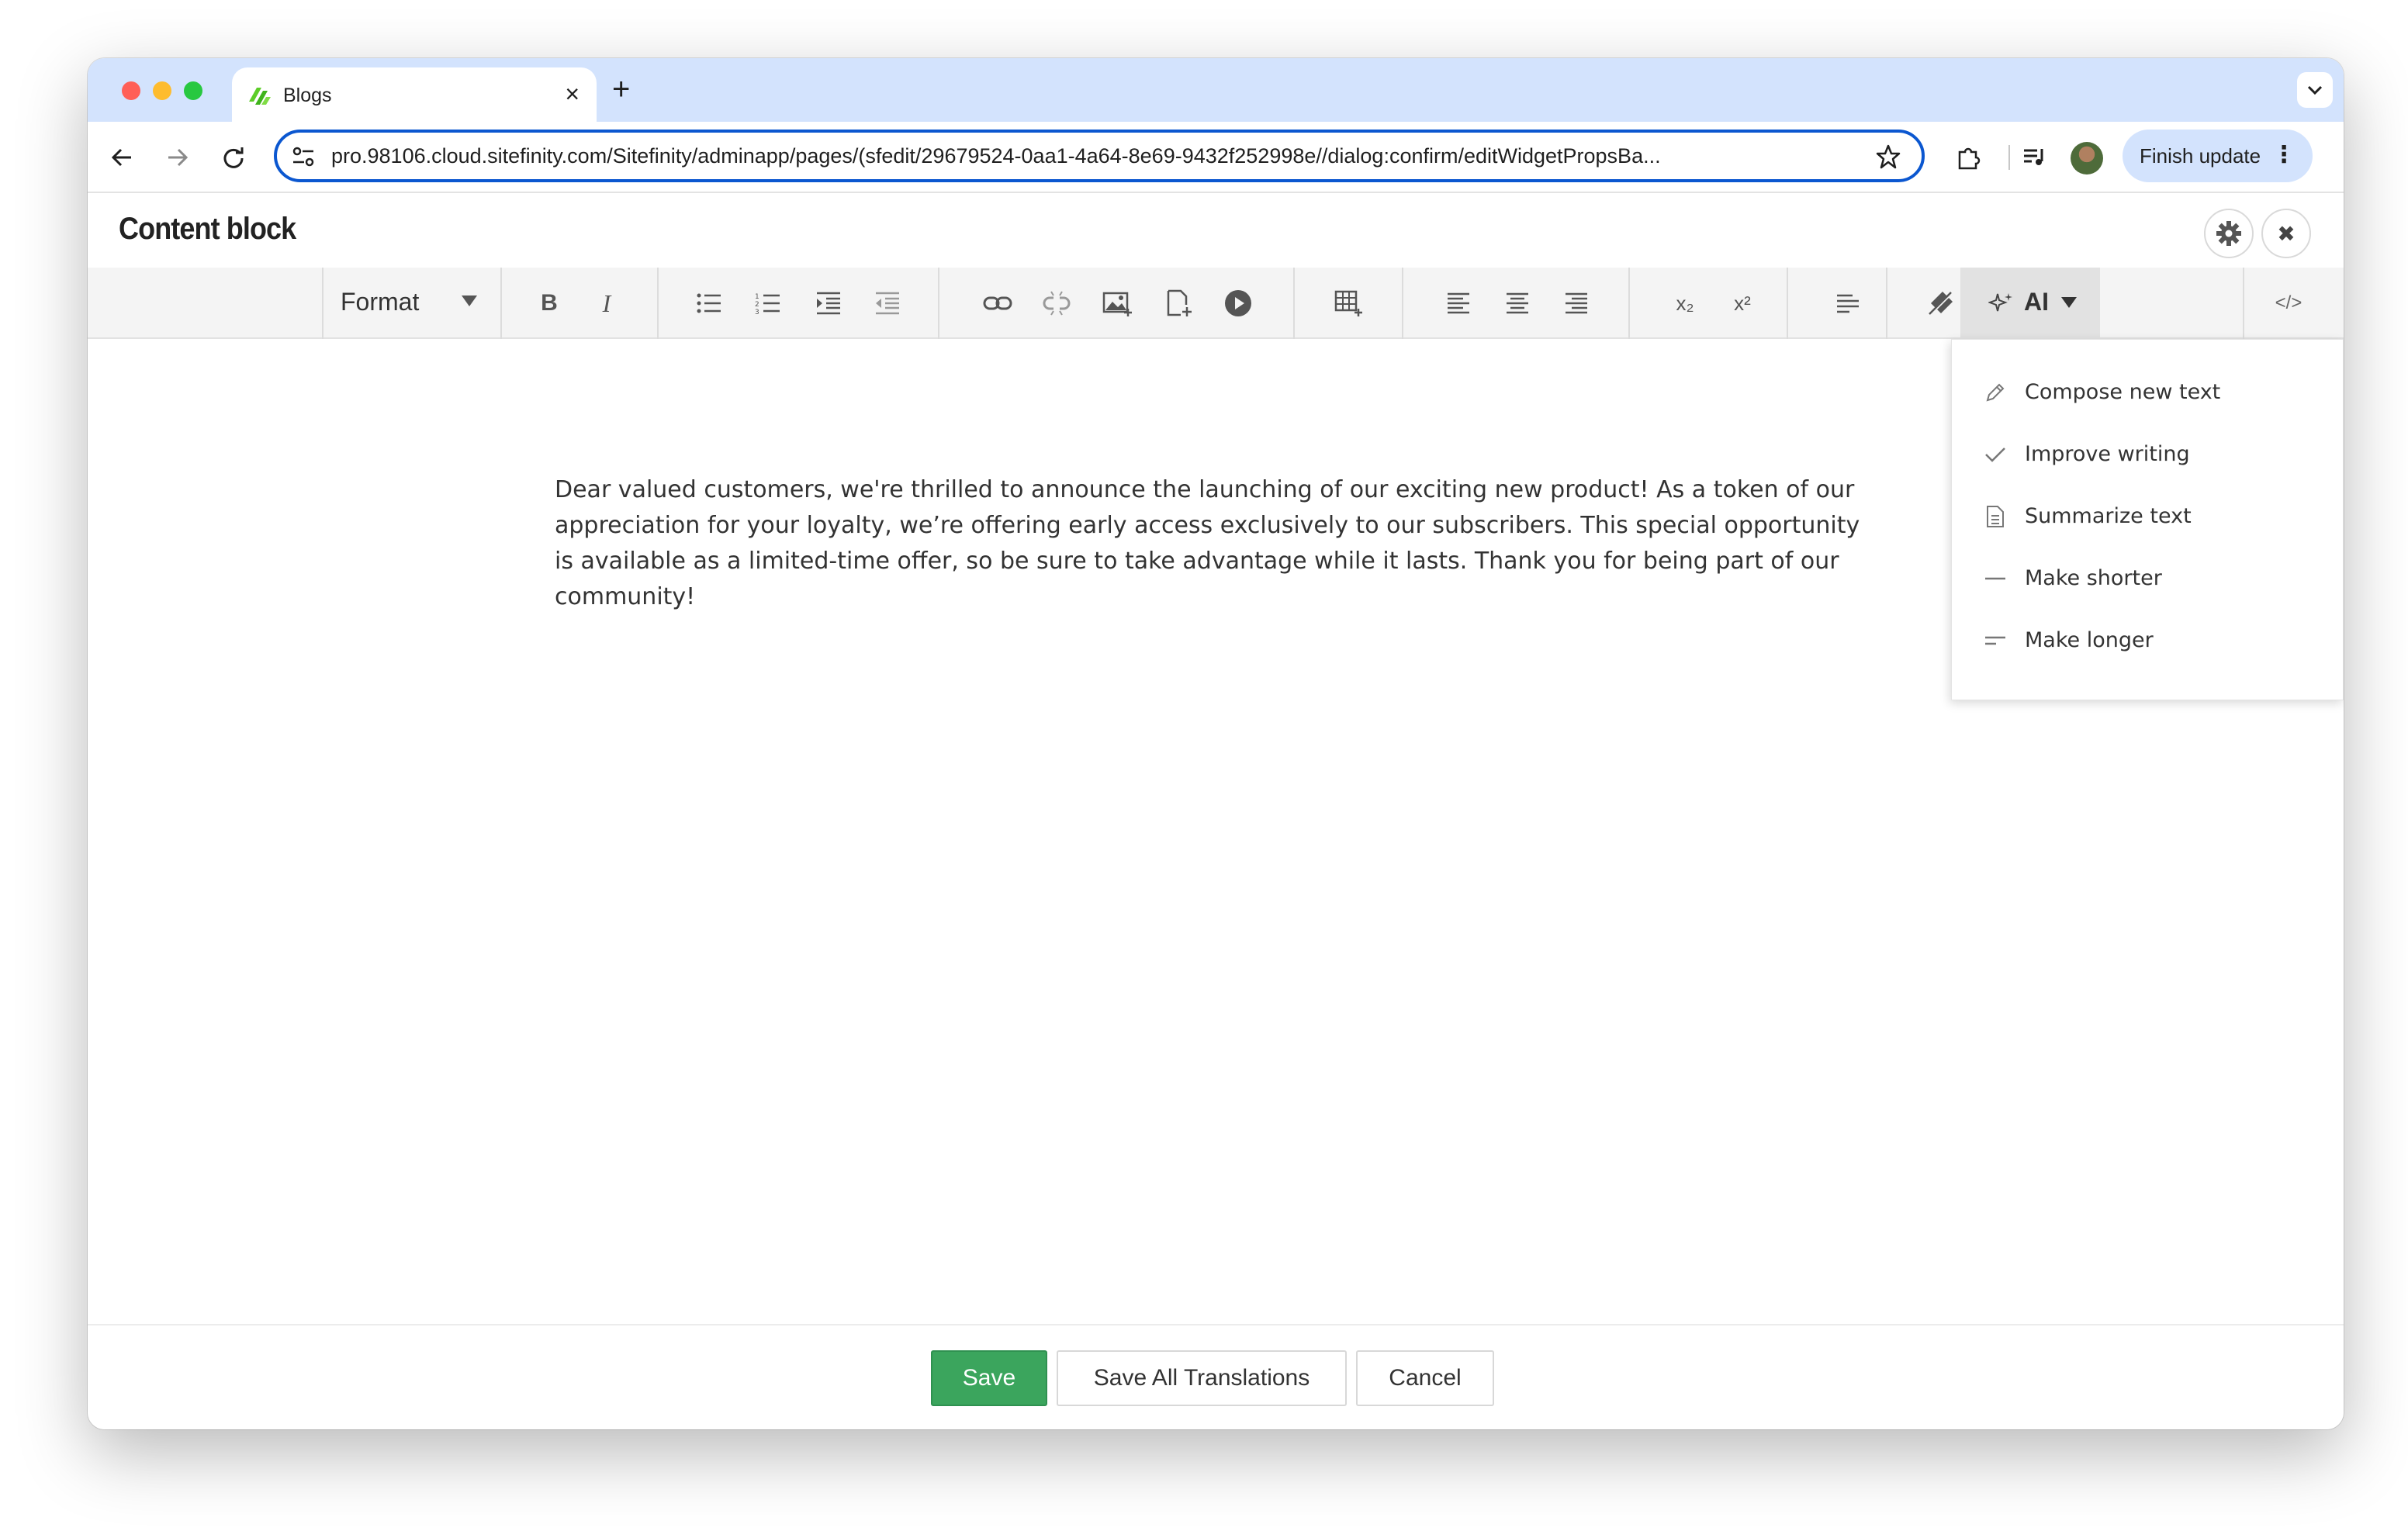  I want to click on settings-button, so click(2229, 233).